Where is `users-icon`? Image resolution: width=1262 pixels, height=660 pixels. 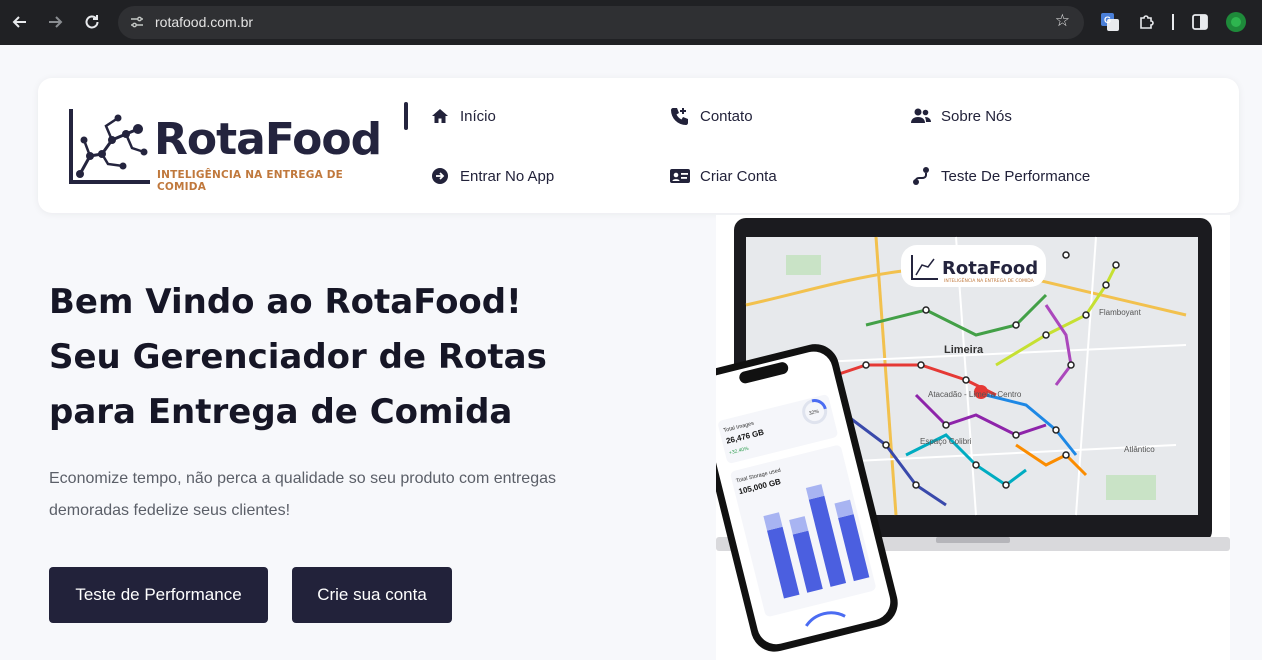 users-icon is located at coordinates (921, 116).